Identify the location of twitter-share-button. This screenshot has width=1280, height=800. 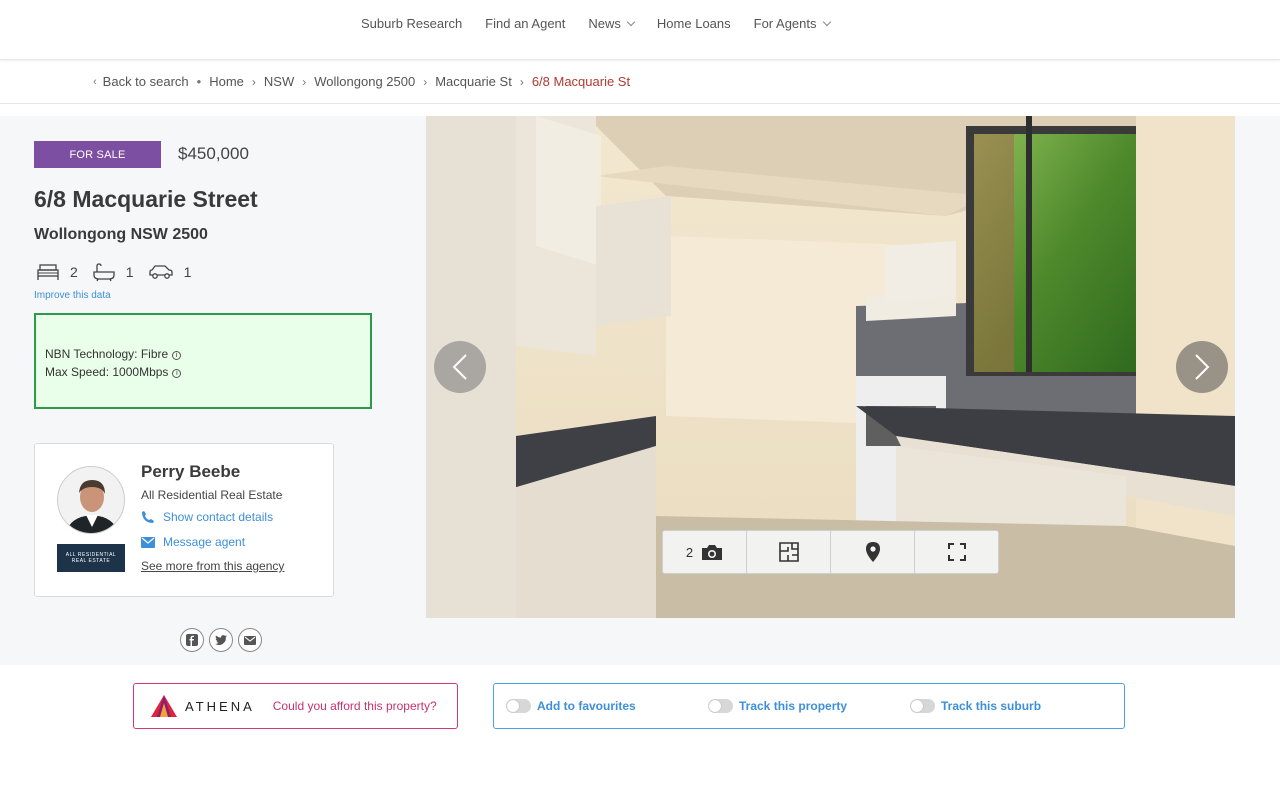
(221, 640).